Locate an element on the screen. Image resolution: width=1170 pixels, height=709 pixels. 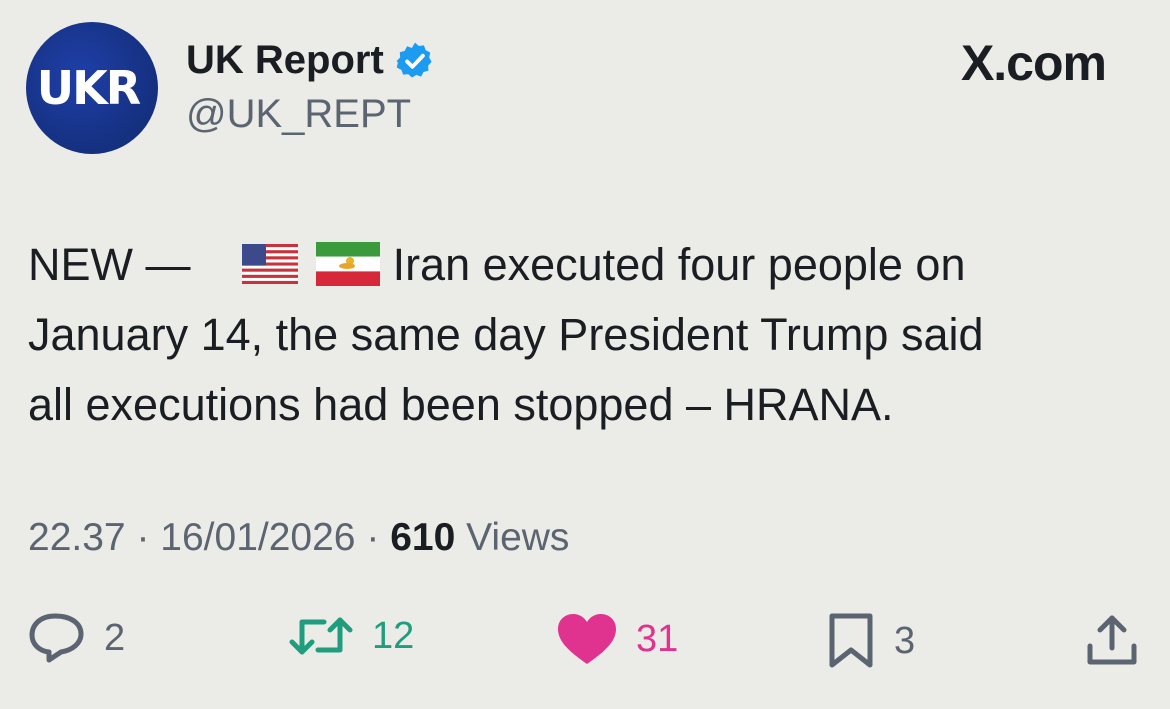
tweet-prefix: NEW — is located at coordinates (109, 264).